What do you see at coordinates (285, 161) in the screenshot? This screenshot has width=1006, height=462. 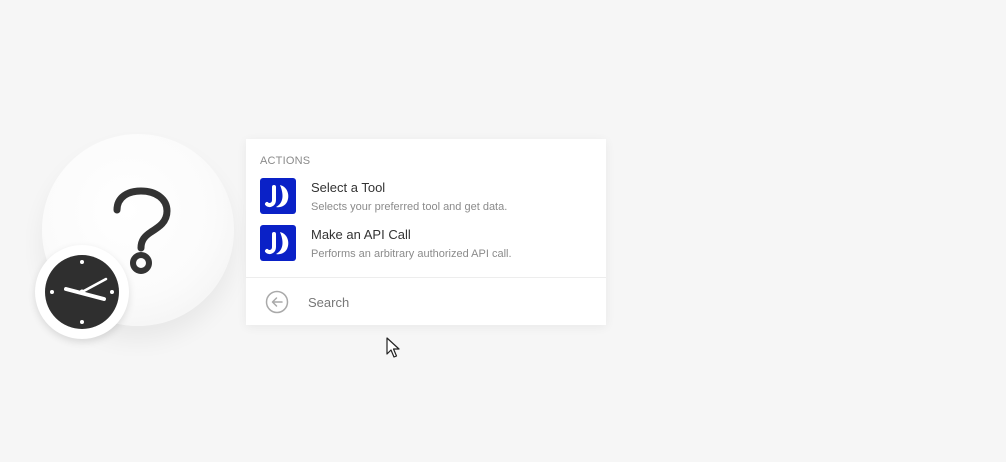 I see `actions-section-title: ACTIONS` at bounding box center [285, 161].